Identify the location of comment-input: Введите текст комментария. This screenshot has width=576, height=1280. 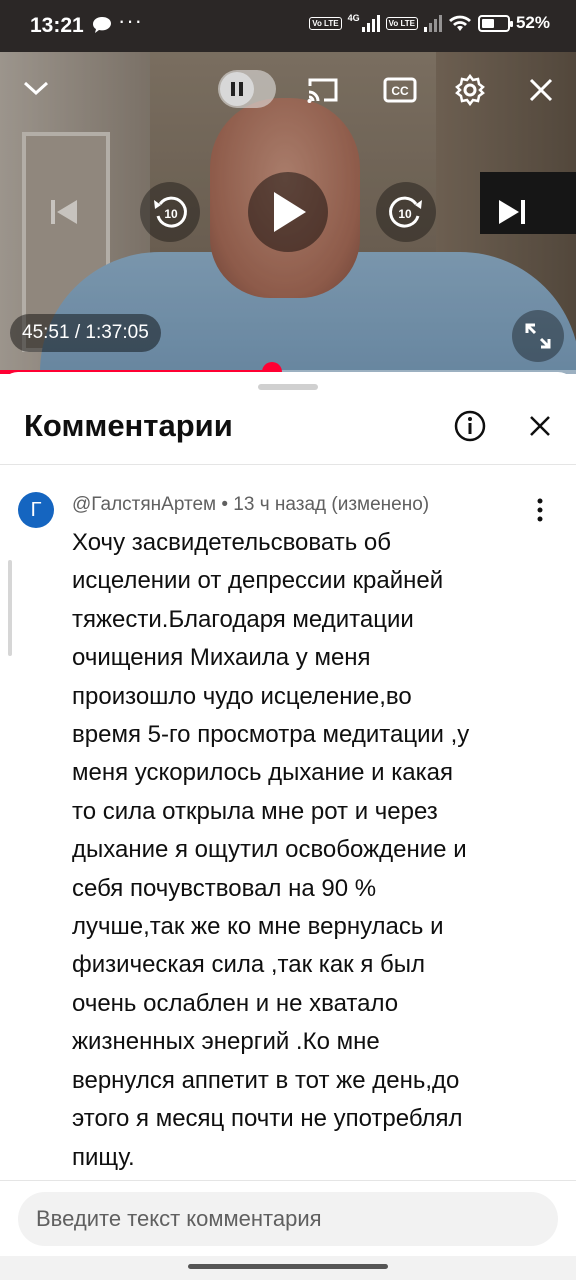
(288, 1219).